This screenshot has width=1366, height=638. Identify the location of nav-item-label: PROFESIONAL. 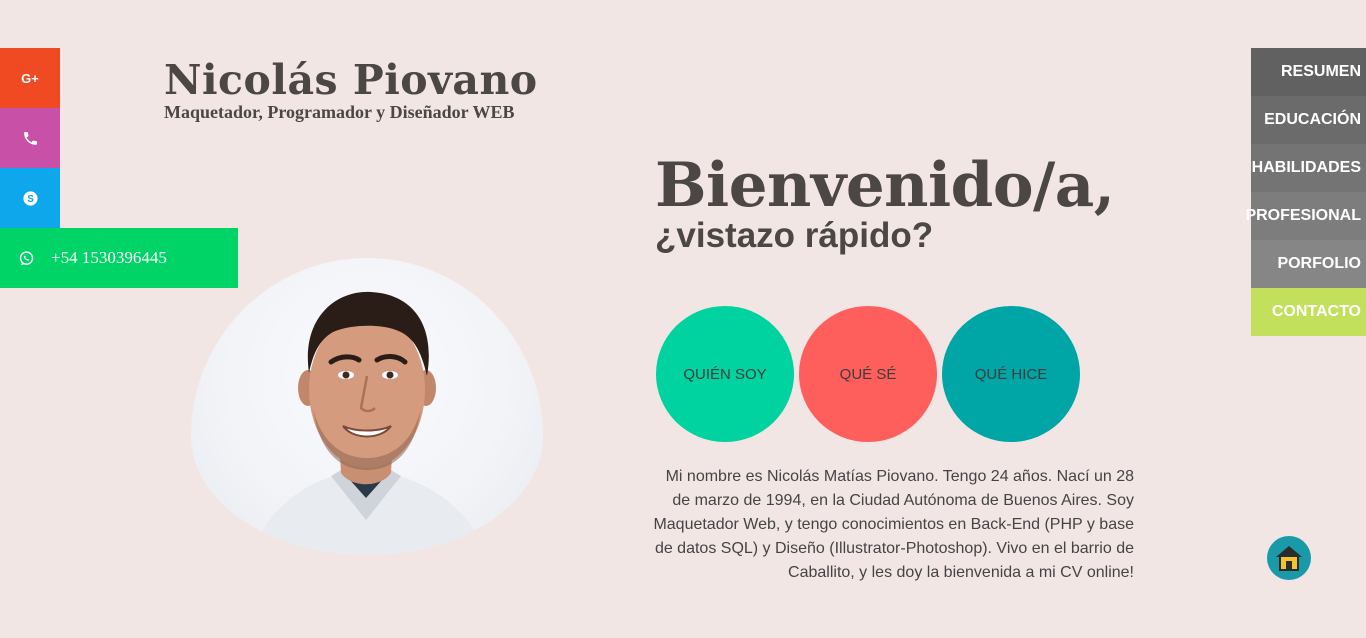
(1303, 215).